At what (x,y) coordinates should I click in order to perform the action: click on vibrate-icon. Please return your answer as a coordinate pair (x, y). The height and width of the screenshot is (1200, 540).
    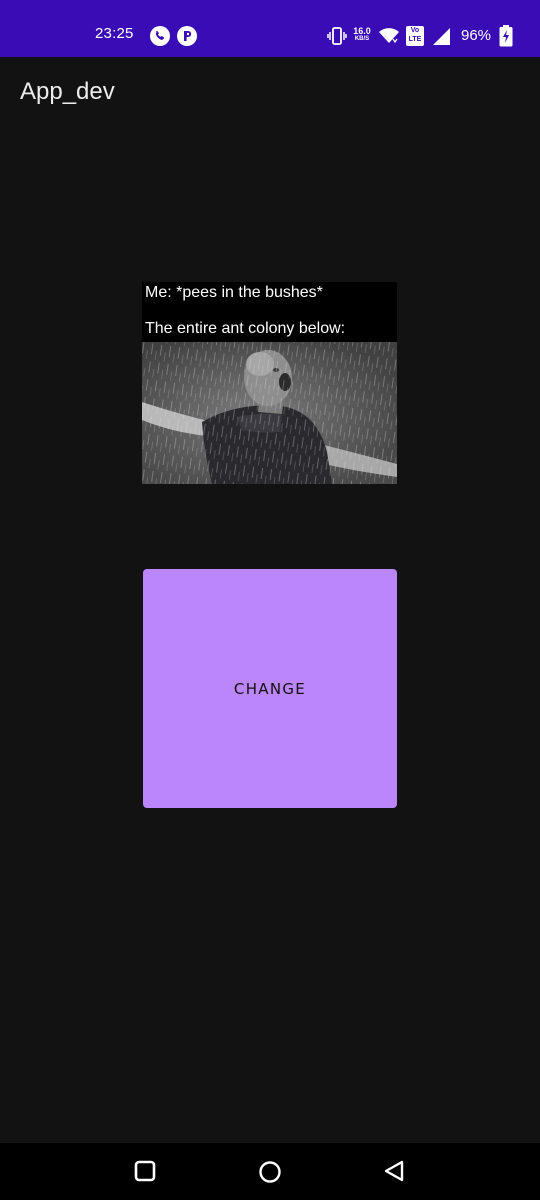
    Looking at the image, I should click on (337, 36).